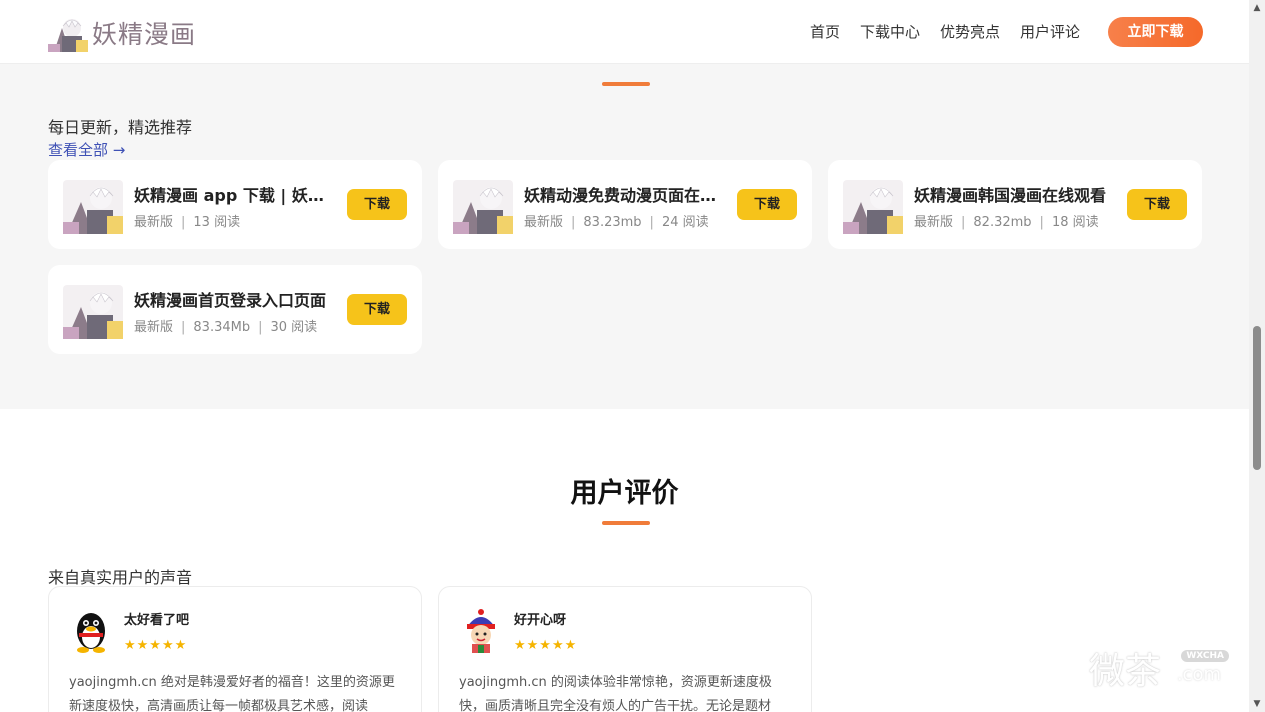 Image resolution: width=1265 pixels, height=712 pixels. I want to click on cartoon-avatar-icon, so click(481, 631).